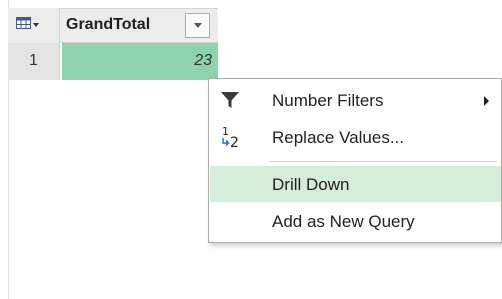 Image resolution: width=502 pixels, height=299 pixels. I want to click on dropdown-arrow-icon, so click(198, 25).